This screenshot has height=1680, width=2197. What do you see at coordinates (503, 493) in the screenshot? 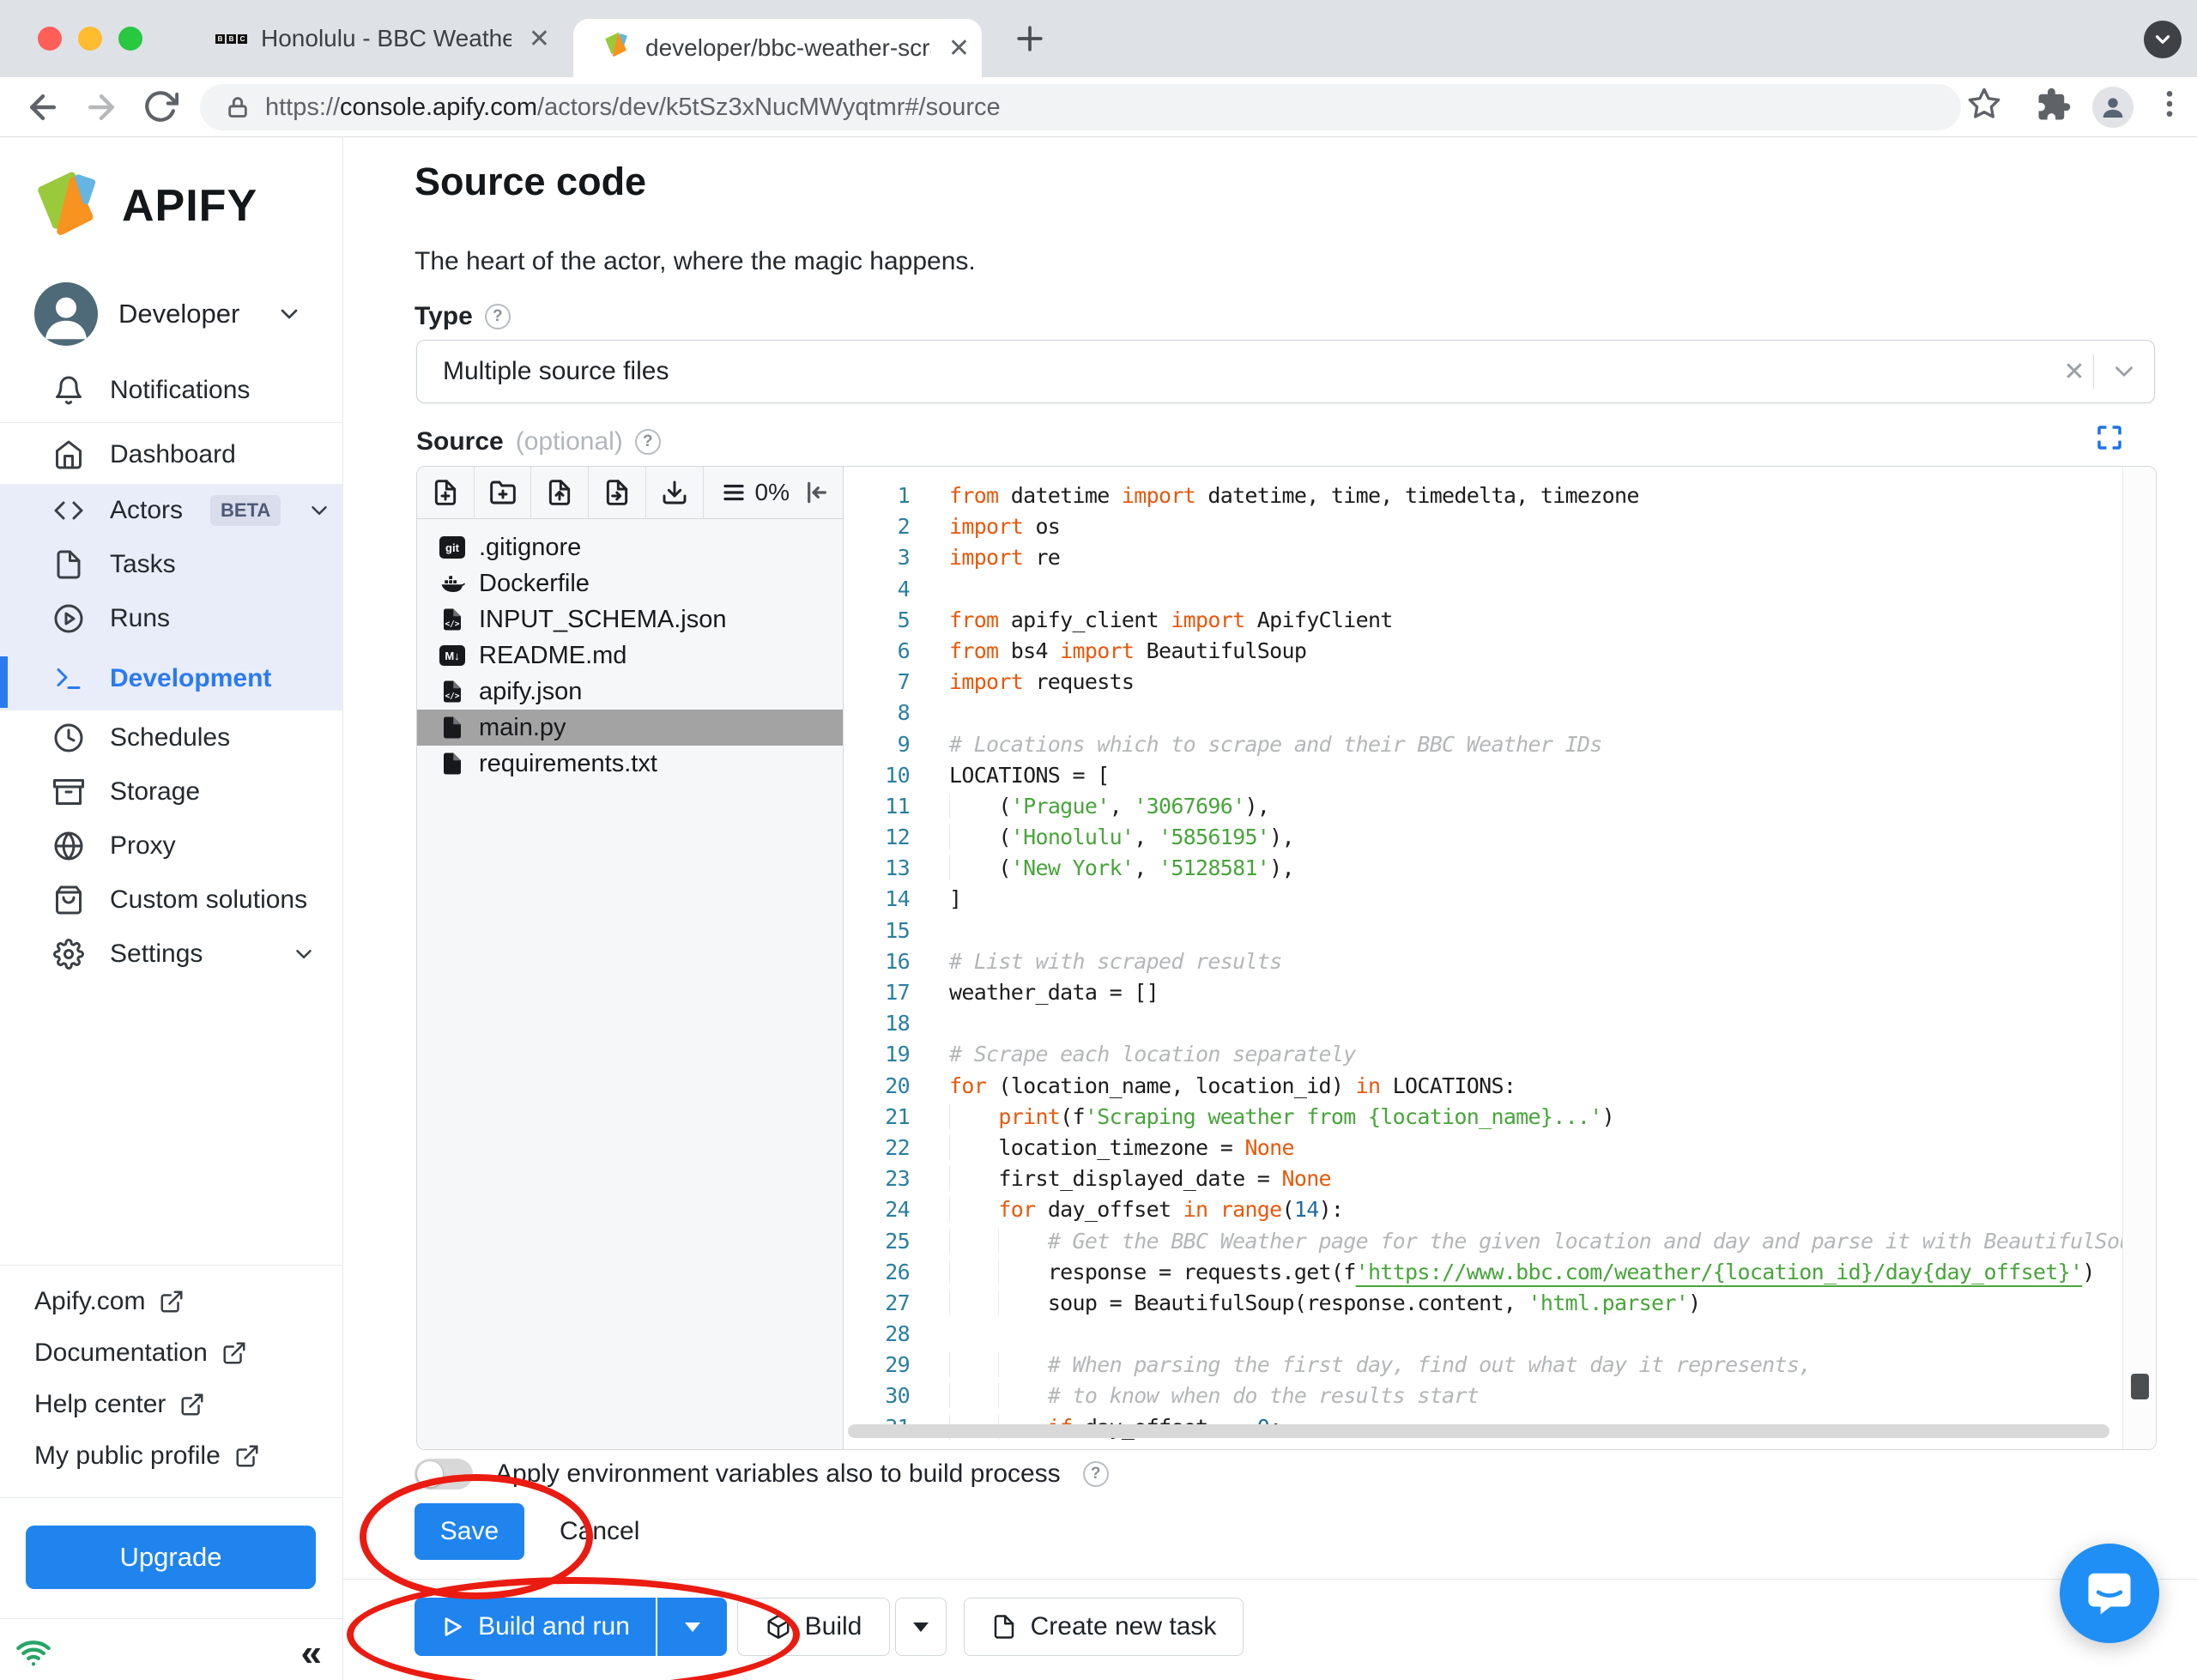
I see `new-folder-button` at bounding box center [503, 493].